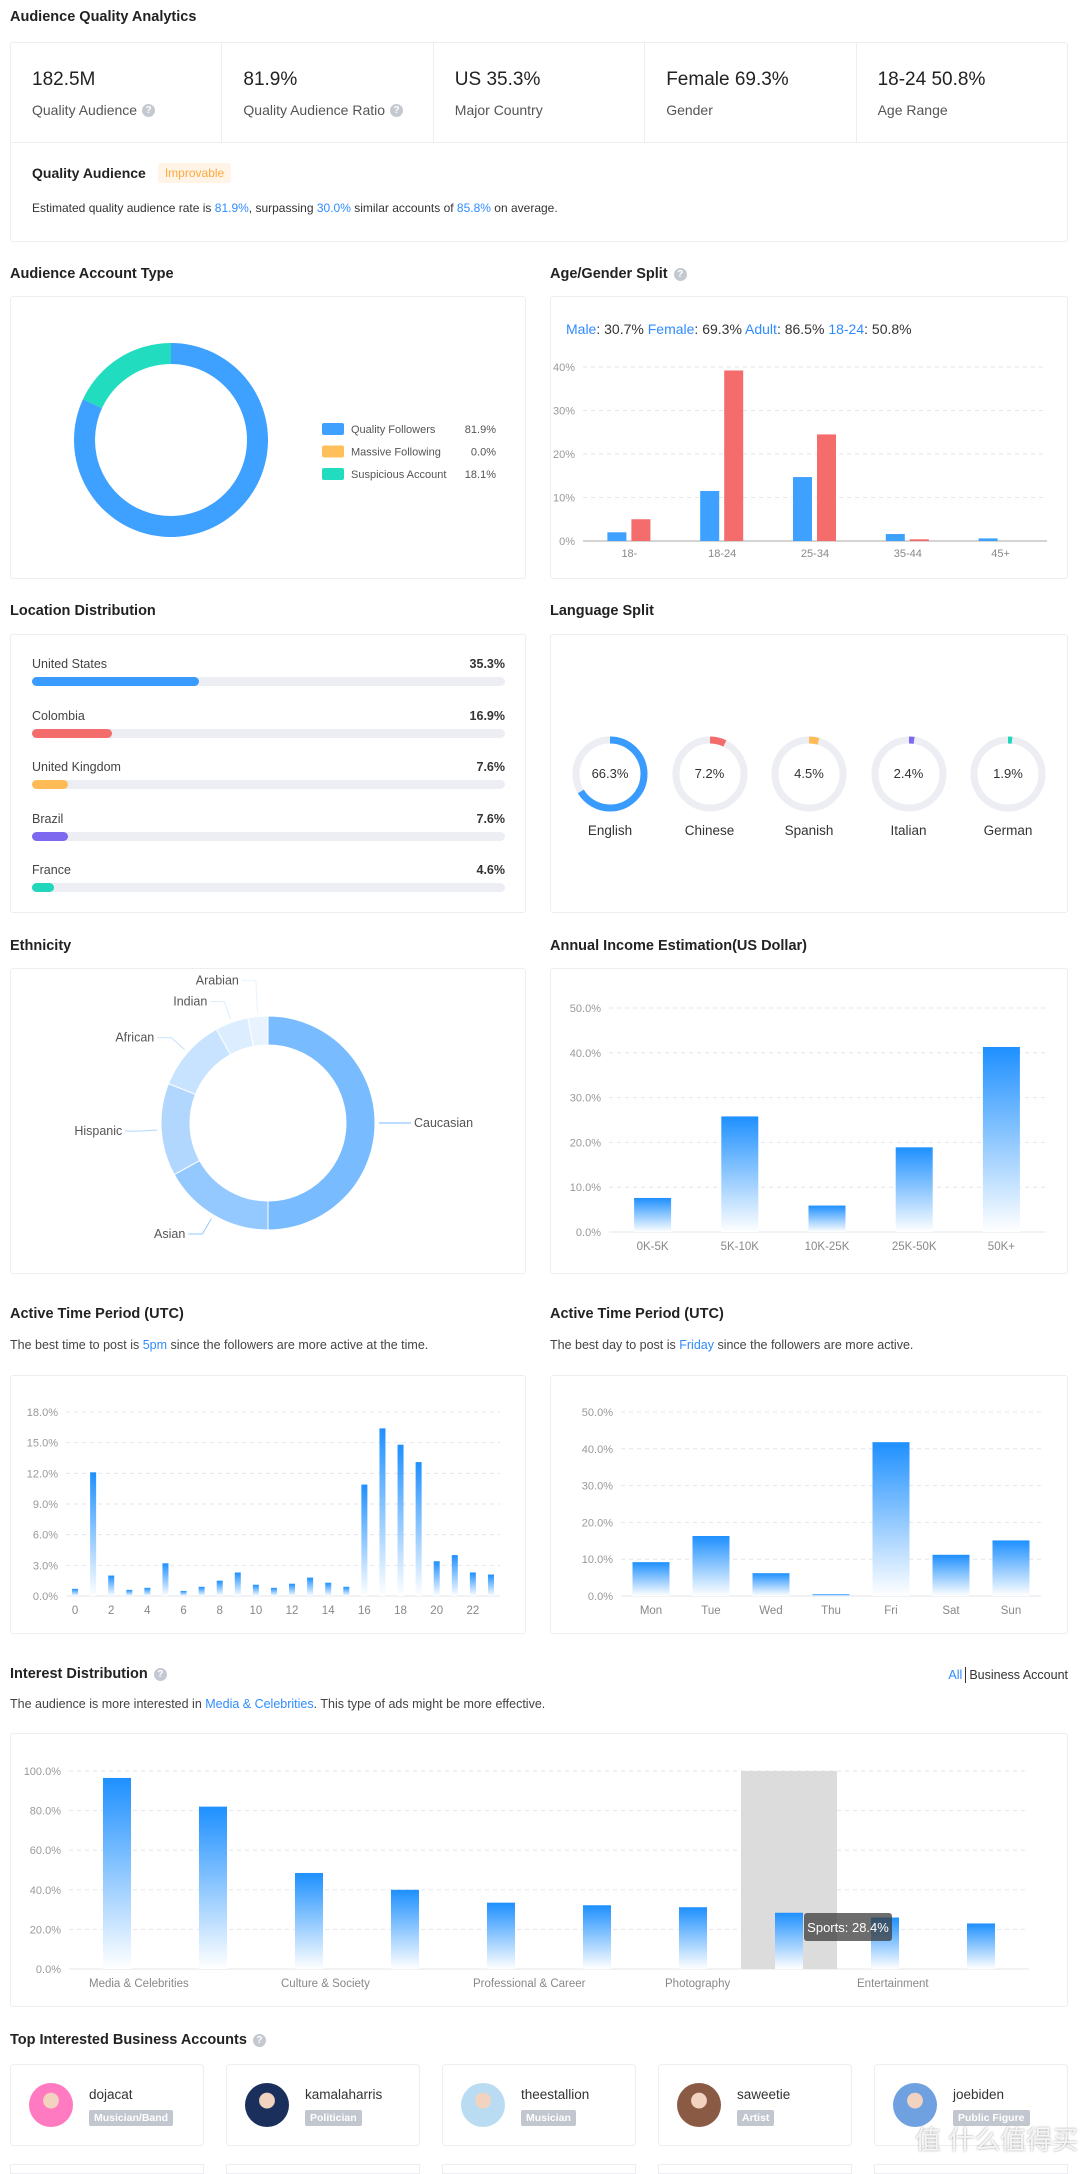  What do you see at coordinates (802, 329) in the screenshot?
I see `summary-value: : 86.5%` at bounding box center [802, 329].